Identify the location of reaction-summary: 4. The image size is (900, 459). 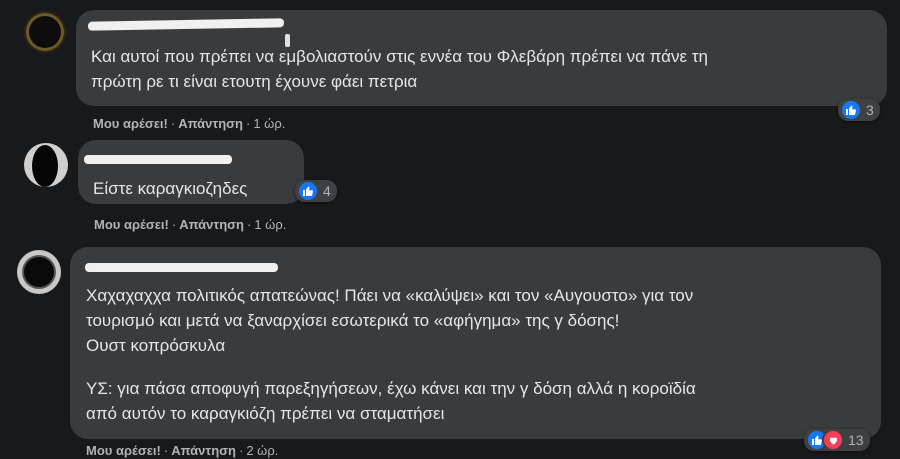
(316, 191).